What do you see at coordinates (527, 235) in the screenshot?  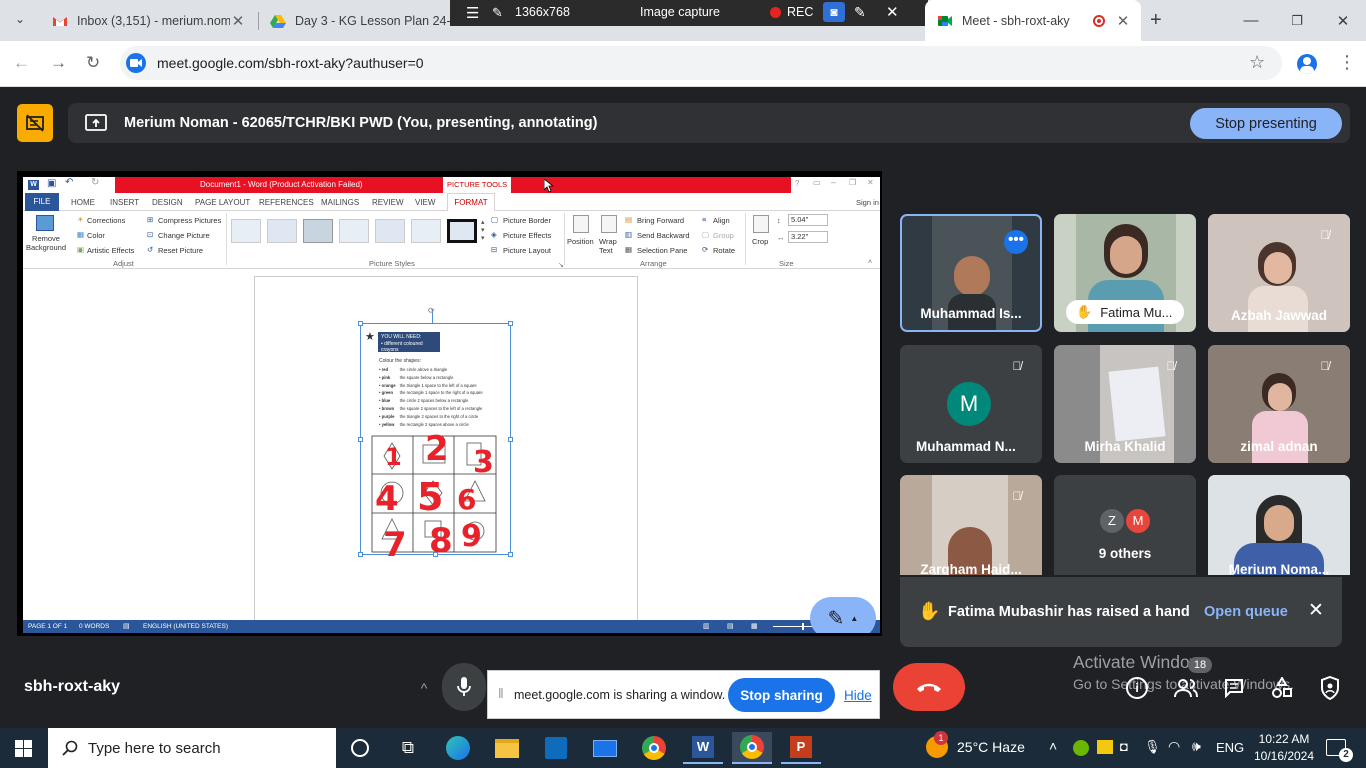 I see `picture-effects-button: Picture Effects` at bounding box center [527, 235].